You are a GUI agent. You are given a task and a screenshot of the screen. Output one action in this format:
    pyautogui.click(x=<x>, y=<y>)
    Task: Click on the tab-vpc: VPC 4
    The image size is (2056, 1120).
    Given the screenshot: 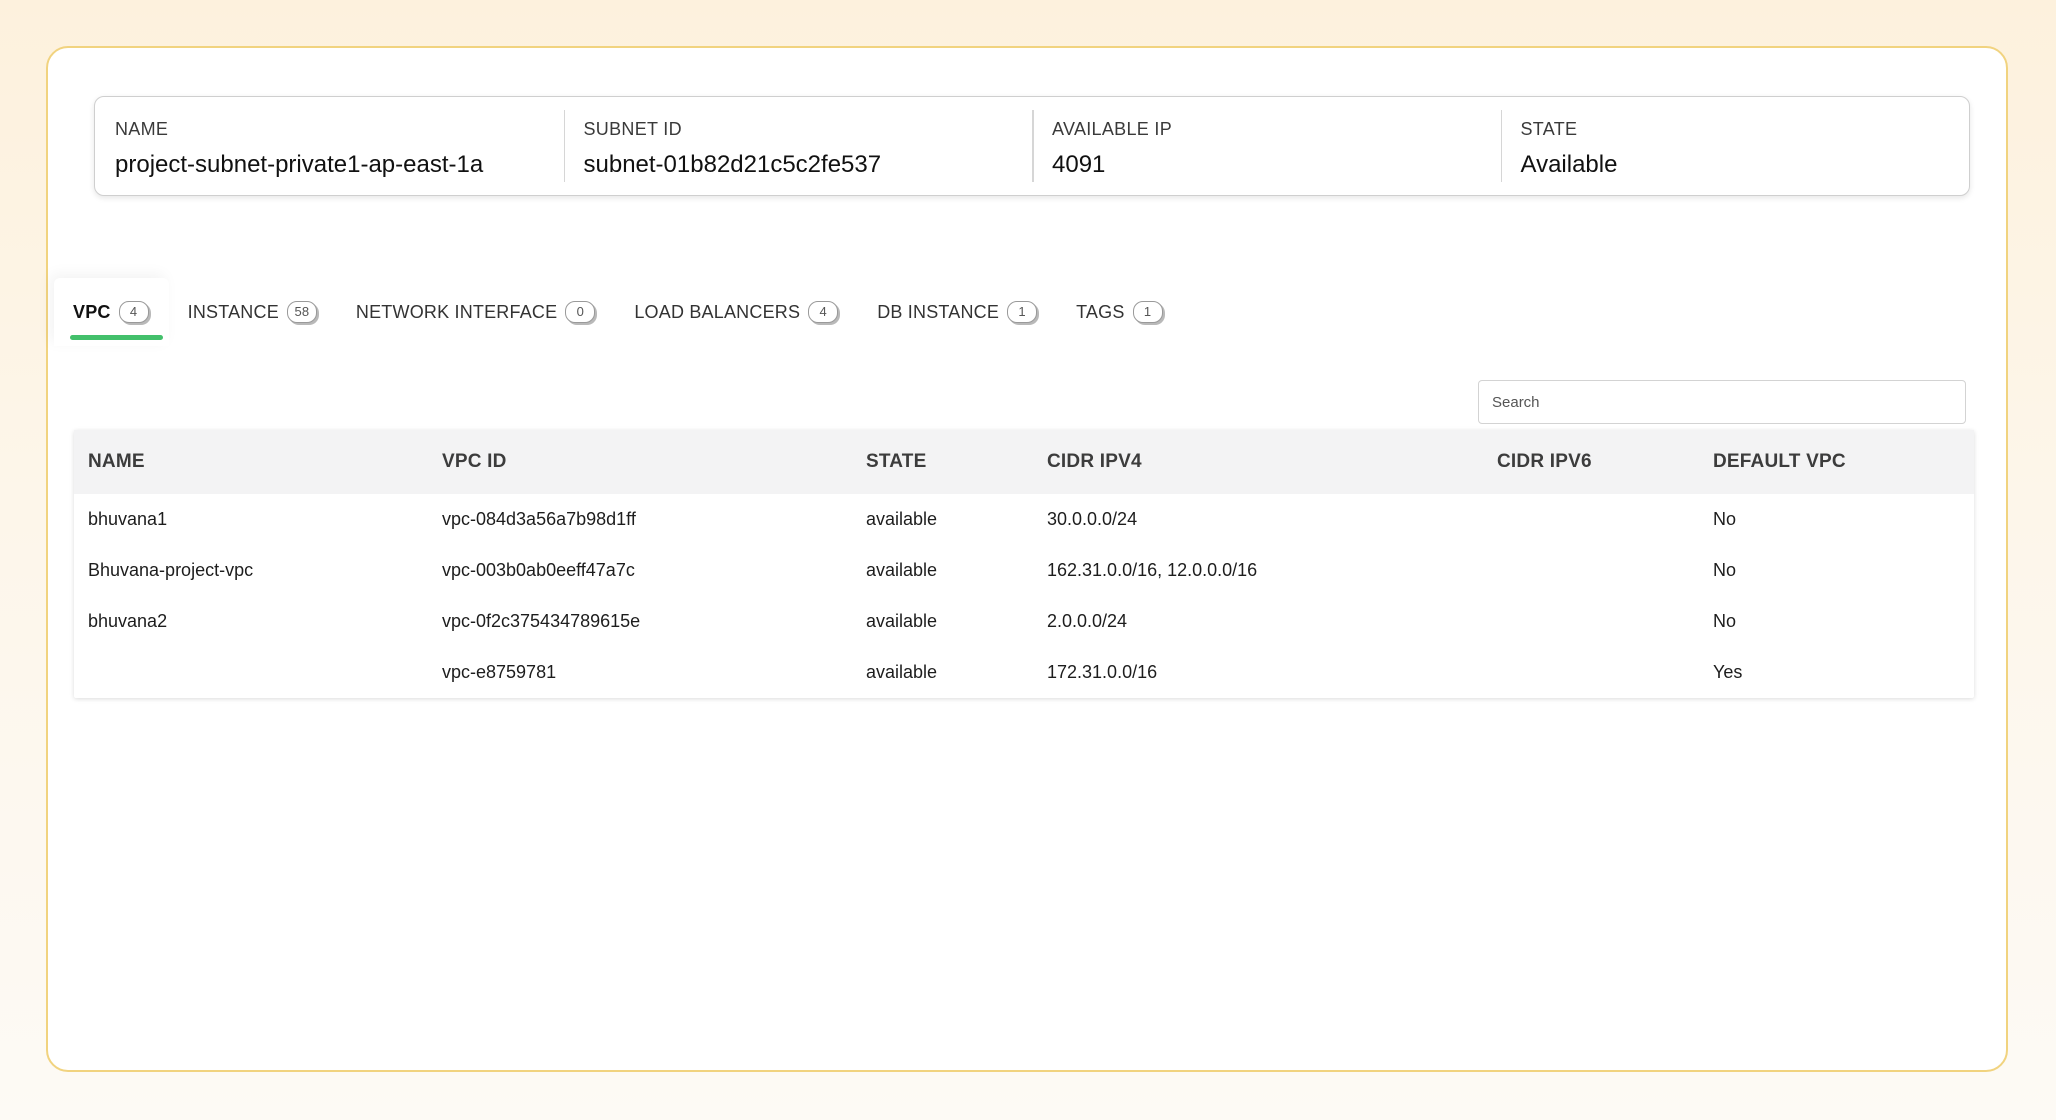 What is the action you would take?
    pyautogui.click(x=111, y=312)
    